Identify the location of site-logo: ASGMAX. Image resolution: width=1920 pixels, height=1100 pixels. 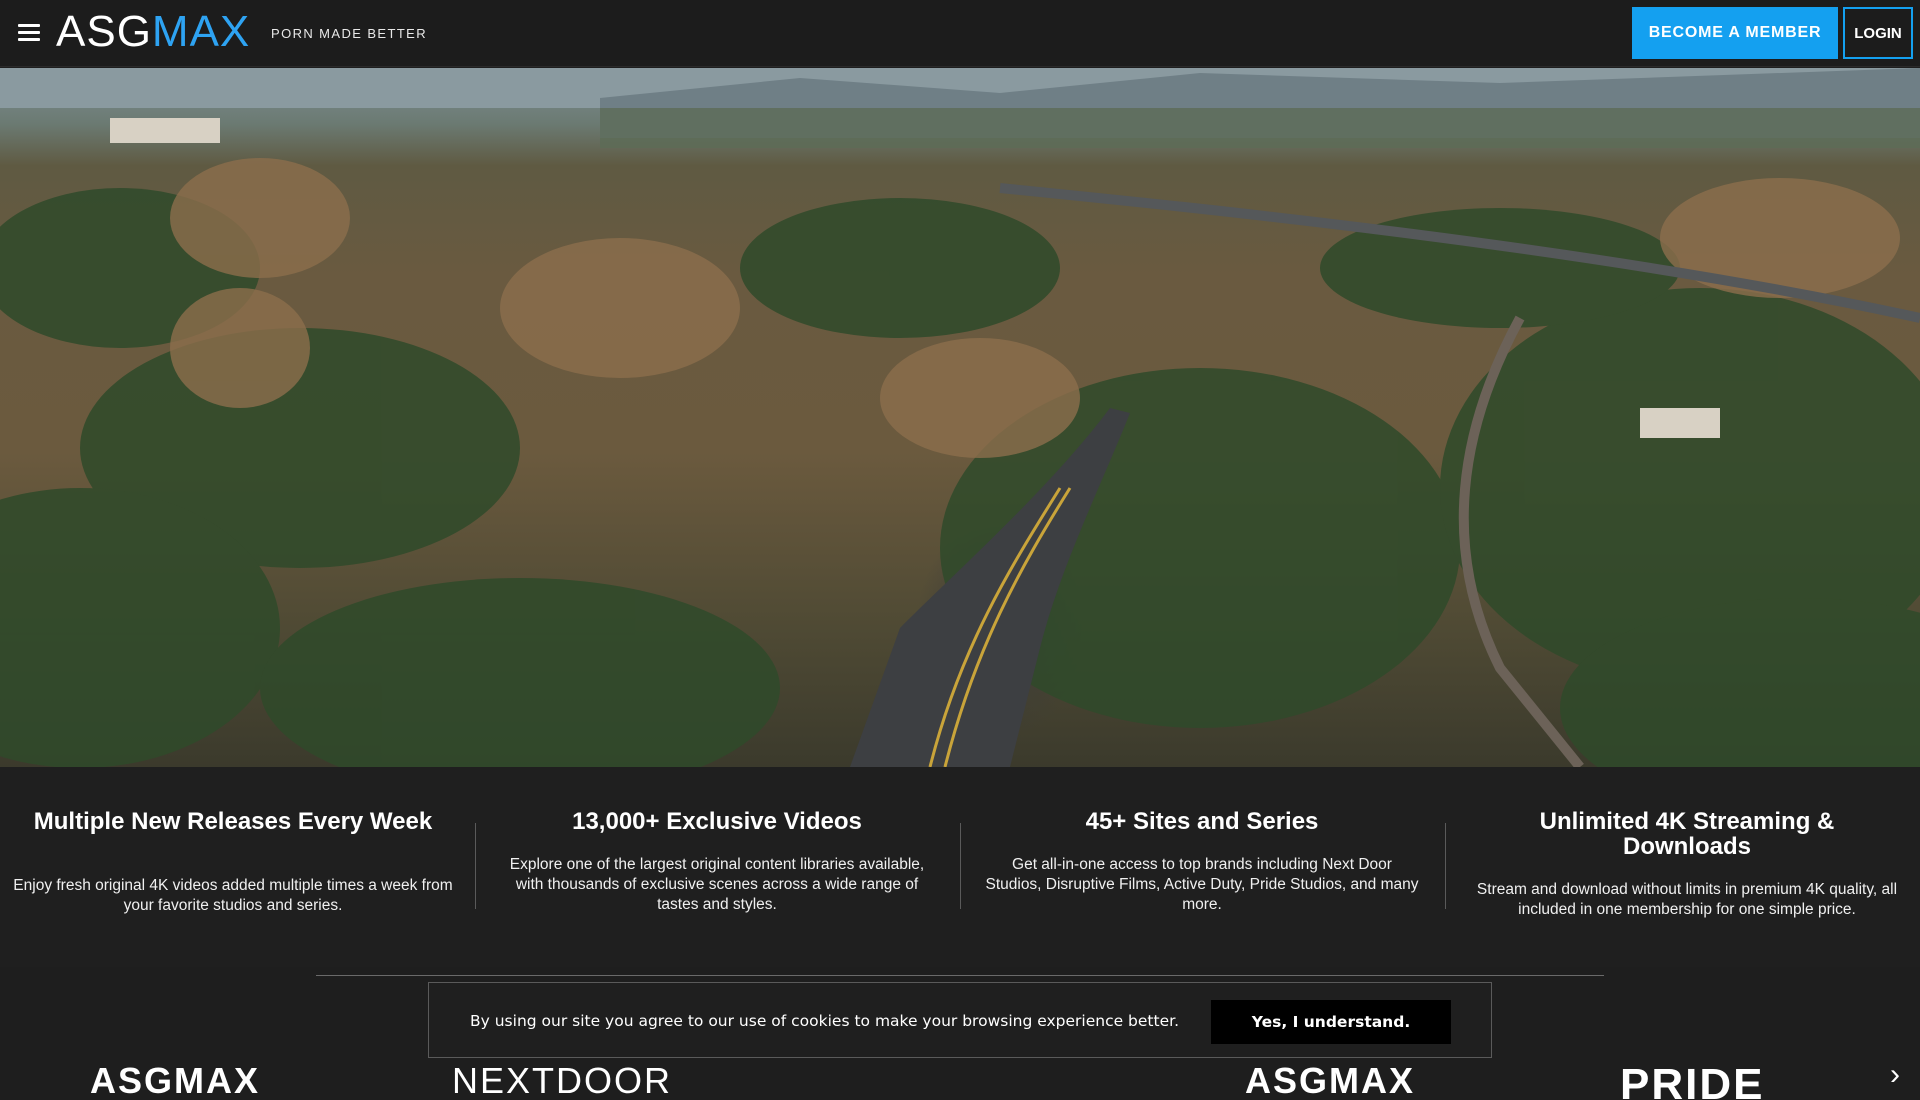
(153, 32).